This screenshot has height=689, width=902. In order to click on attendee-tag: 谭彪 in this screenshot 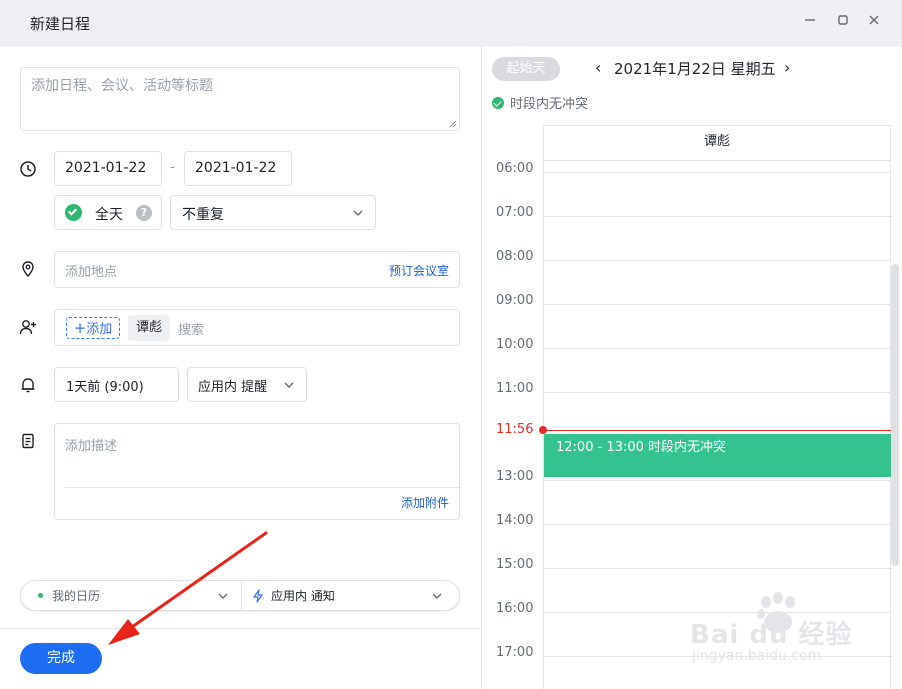, I will do `click(149, 328)`.